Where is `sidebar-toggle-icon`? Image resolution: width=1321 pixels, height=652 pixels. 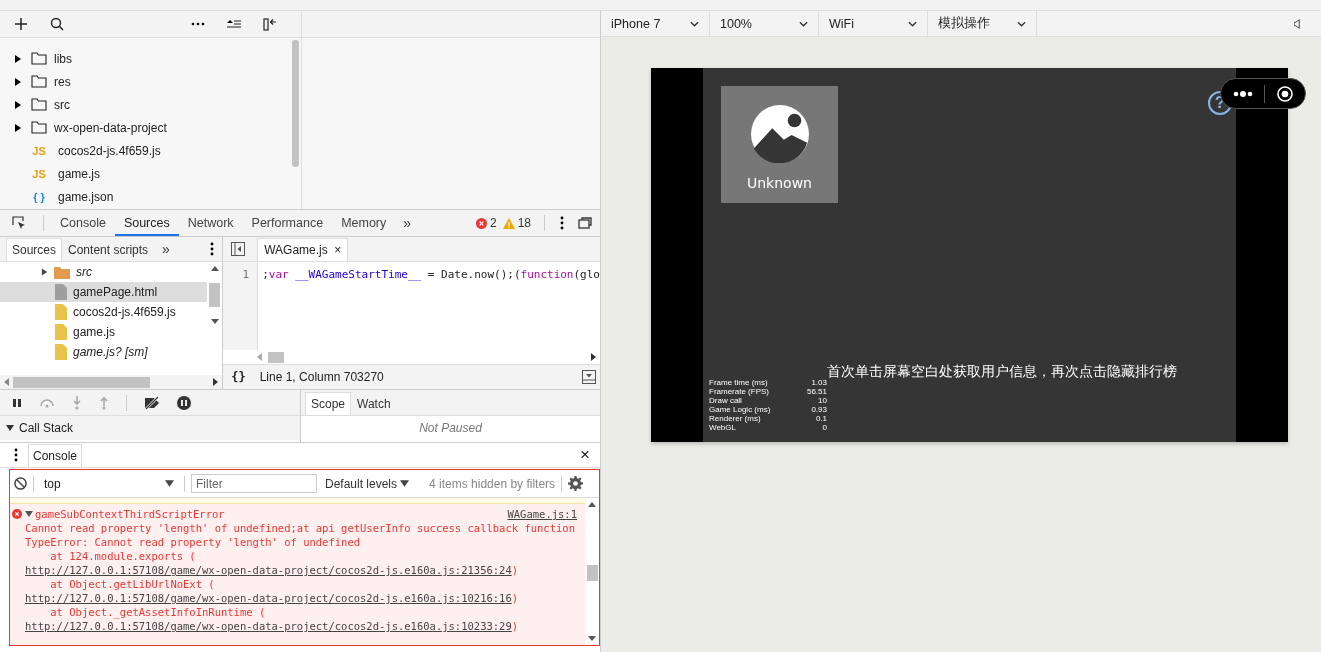 sidebar-toggle-icon is located at coordinates (238, 249).